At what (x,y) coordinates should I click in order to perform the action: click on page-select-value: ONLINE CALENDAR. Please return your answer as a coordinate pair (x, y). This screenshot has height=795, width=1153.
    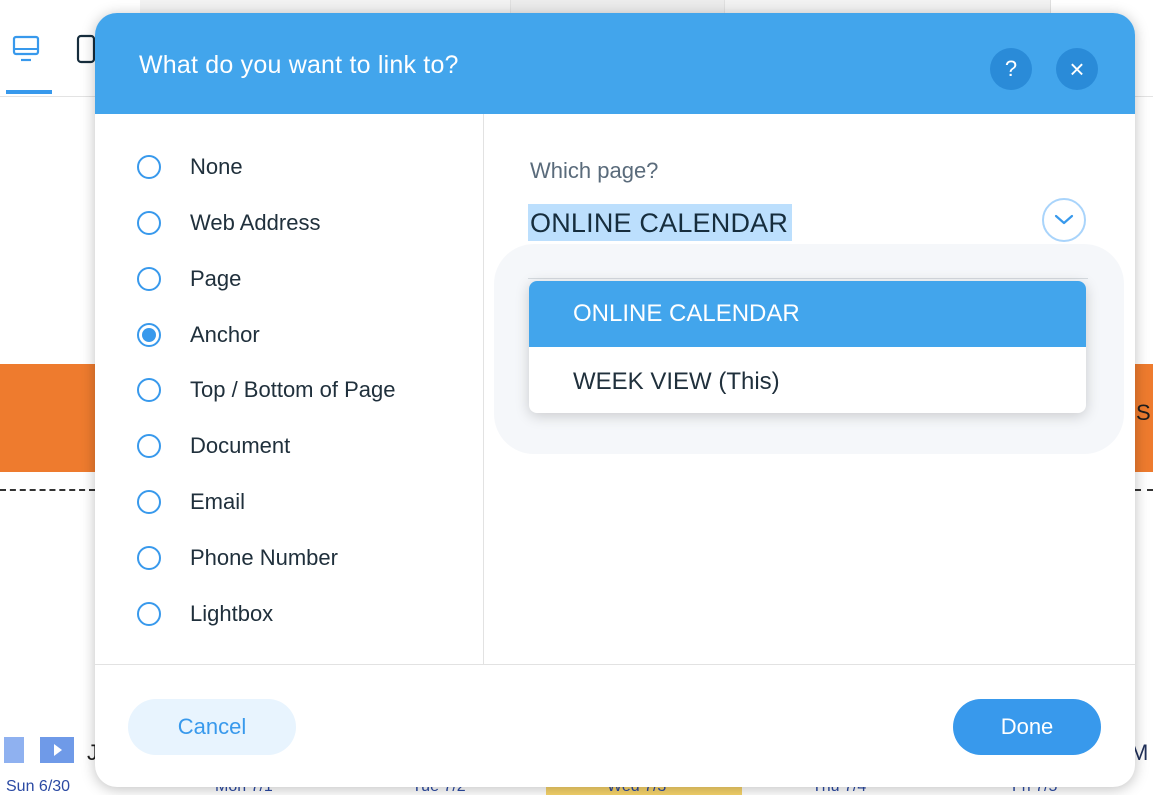
    Looking at the image, I should click on (660, 222).